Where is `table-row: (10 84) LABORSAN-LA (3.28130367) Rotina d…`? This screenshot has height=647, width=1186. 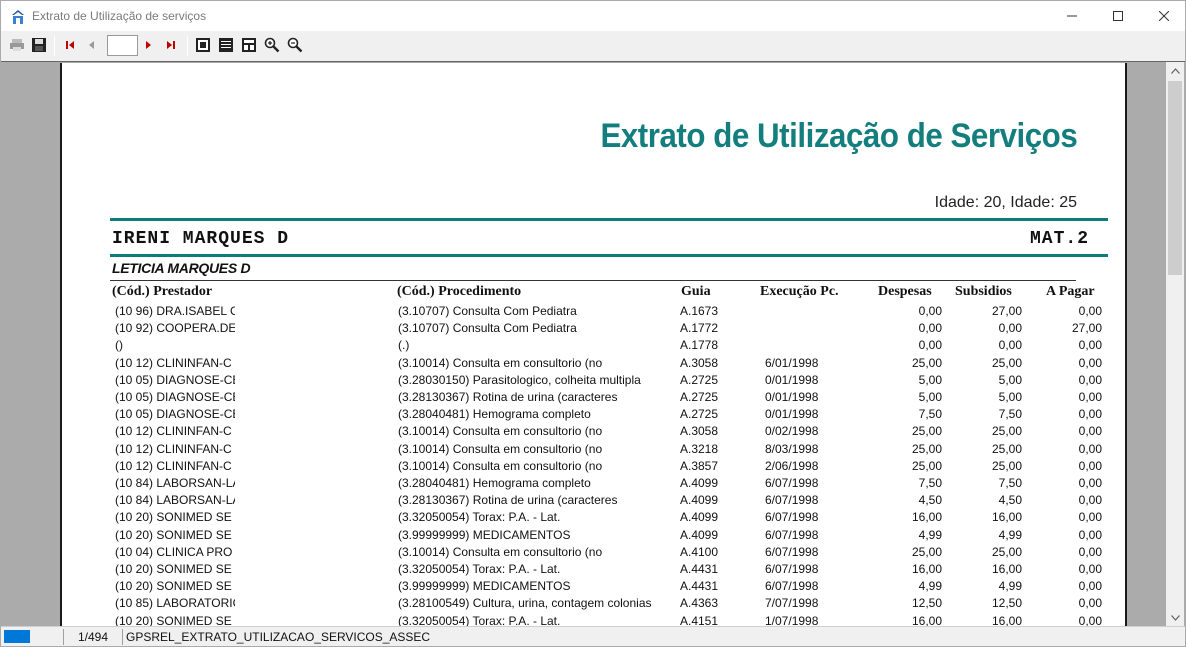
table-row: (10 84) LABORSAN-LA (3.28130367) Rotina d… is located at coordinates (593, 500).